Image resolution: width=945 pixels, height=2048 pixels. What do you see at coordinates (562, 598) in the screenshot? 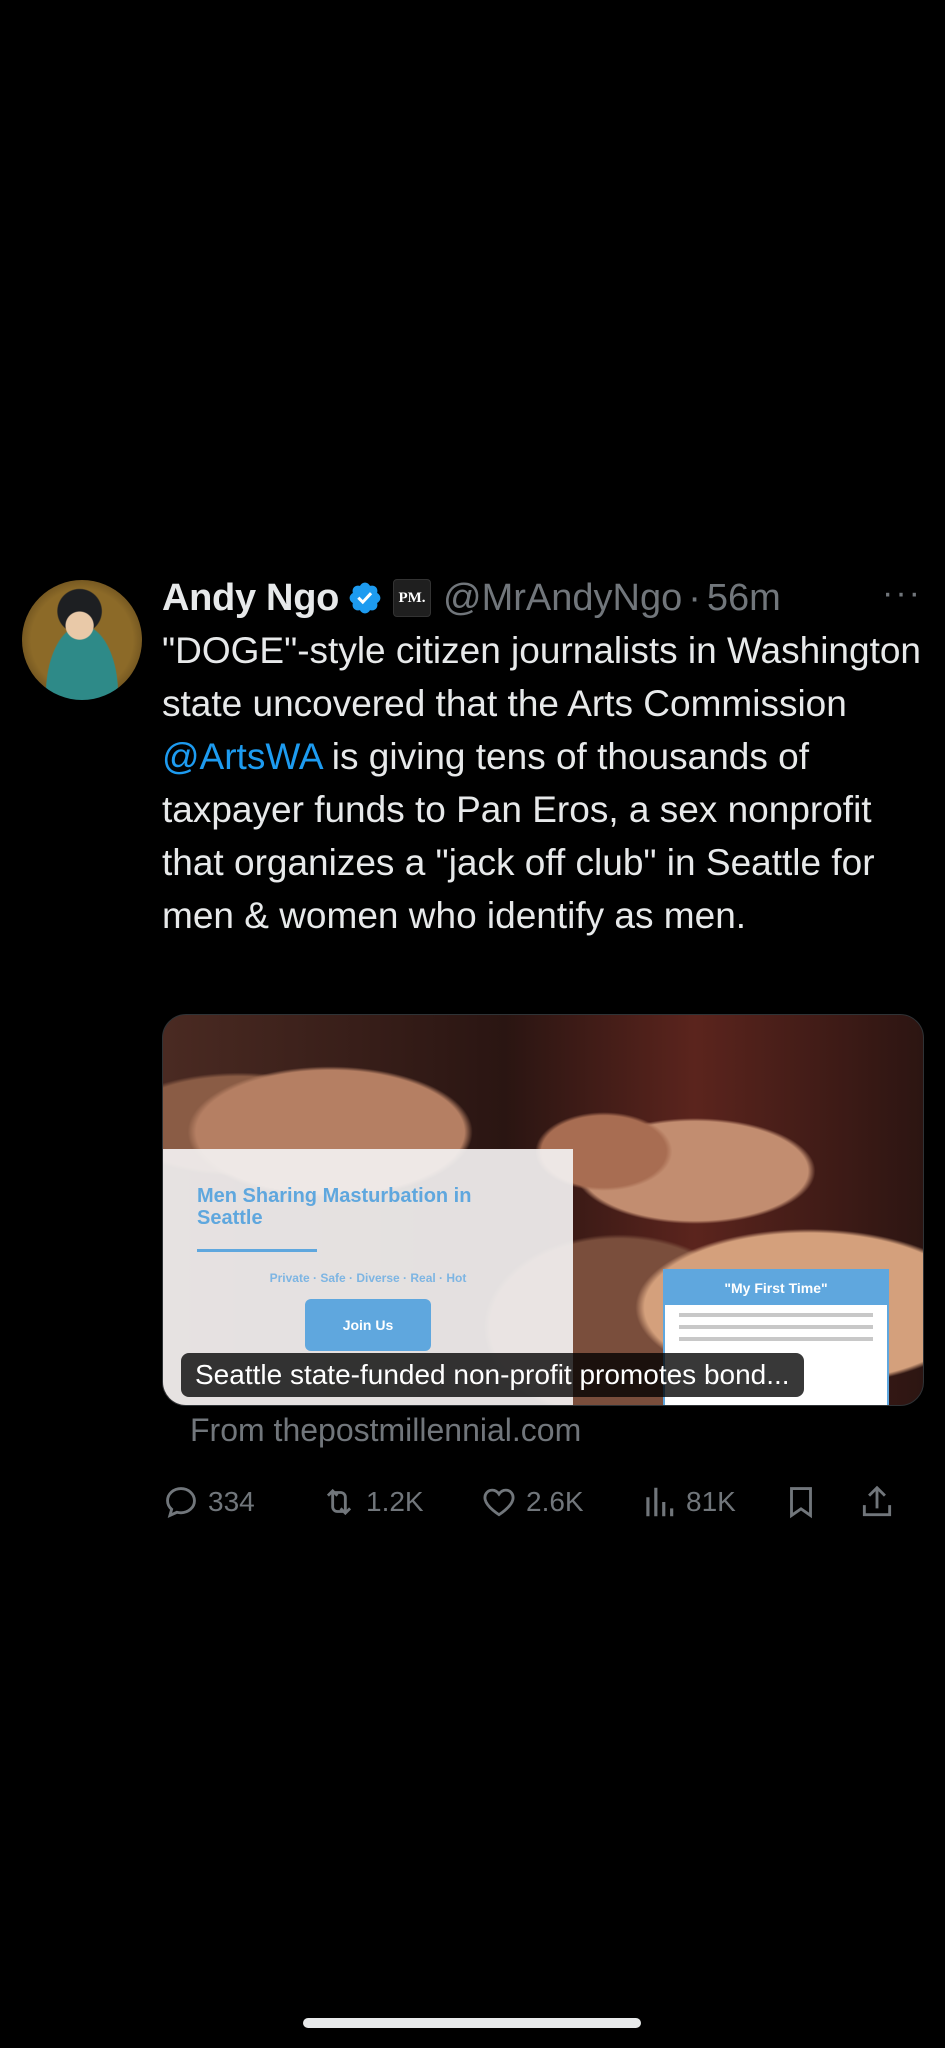
I see `author-handle: @MrAndyNgo` at bounding box center [562, 598].